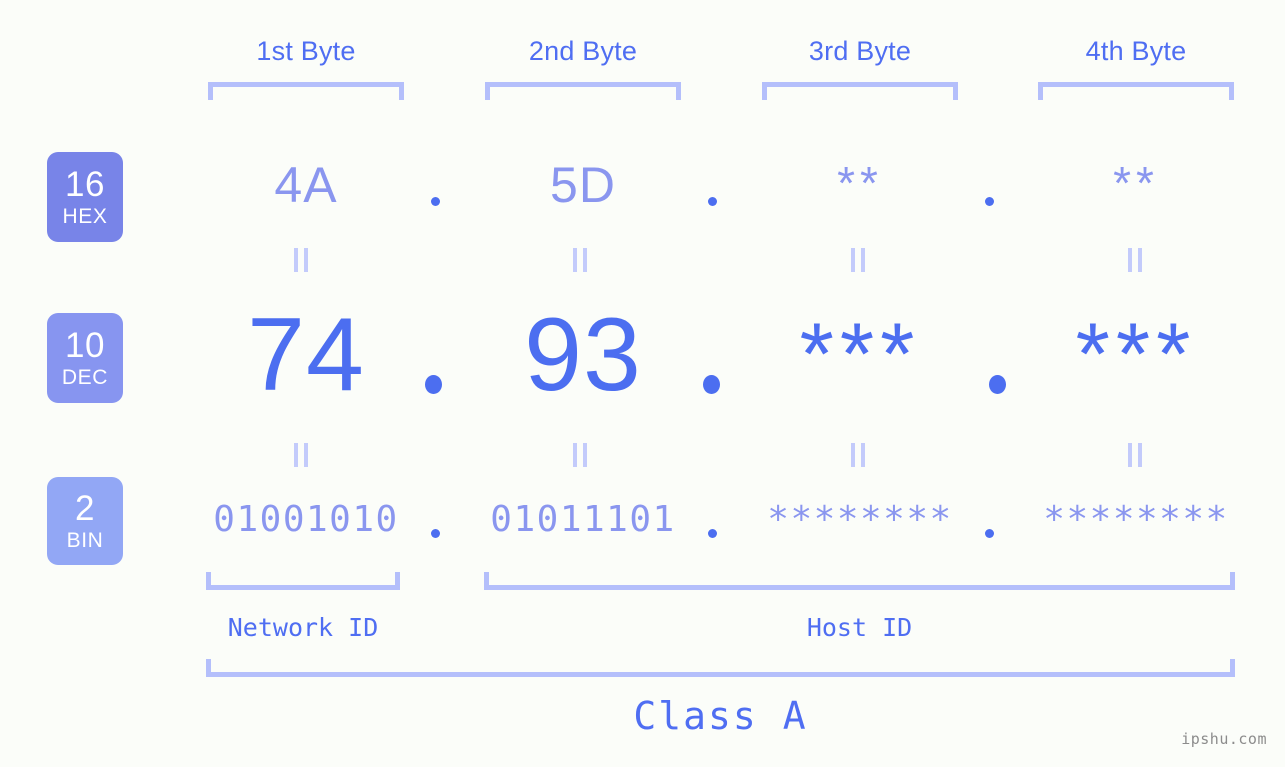 This screenshot has height=767, width=1285. Describe the element at coordinates (85, 216) in the screenshot. I see `base-badge-hex-unit: HEX` at that location.